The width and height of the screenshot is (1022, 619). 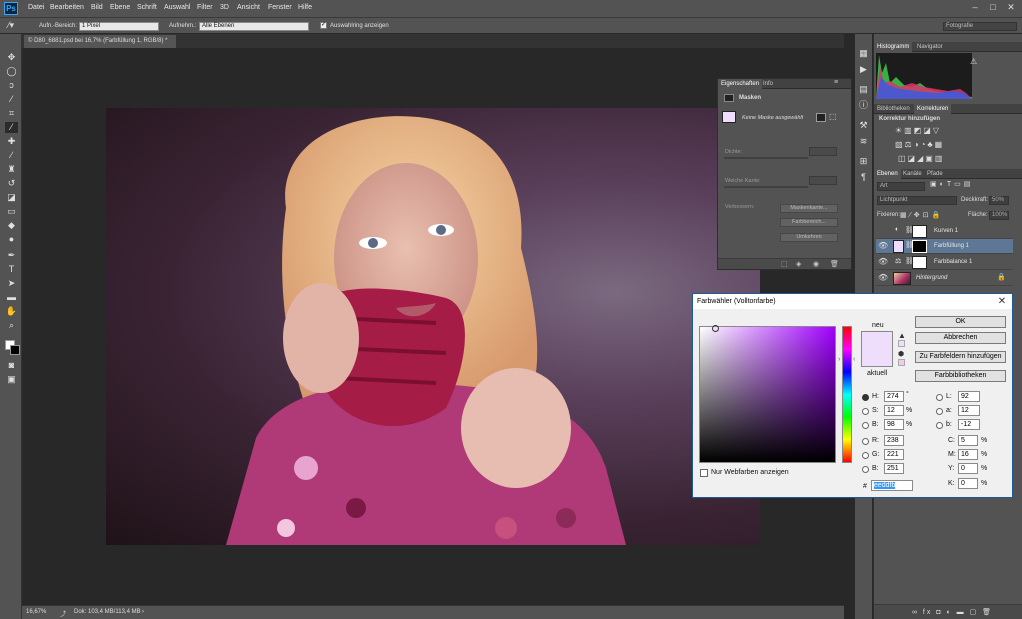 What do you see at coordinates (11, 127) in the screenshot?
I see `eyedropper-tool-icon: ⁄` at bounding box center [11, 127].